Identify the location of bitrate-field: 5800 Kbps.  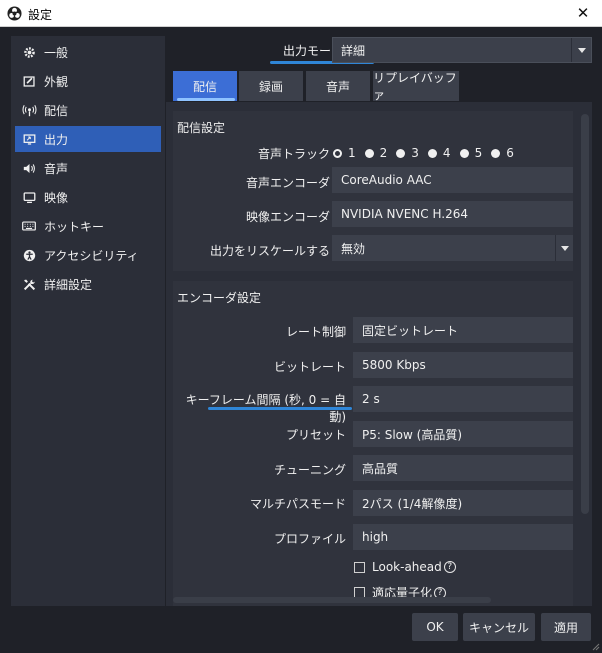
(463, 365).